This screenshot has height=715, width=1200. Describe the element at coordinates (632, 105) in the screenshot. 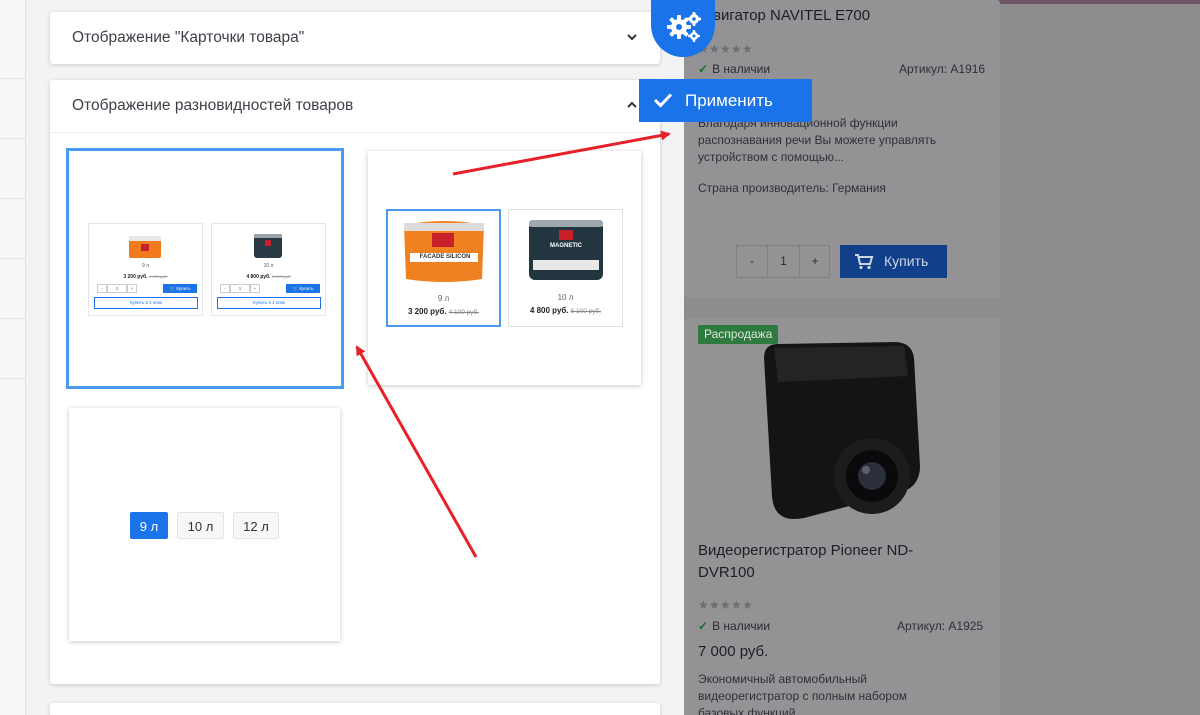

I see `chevron-up-icon` at that location.